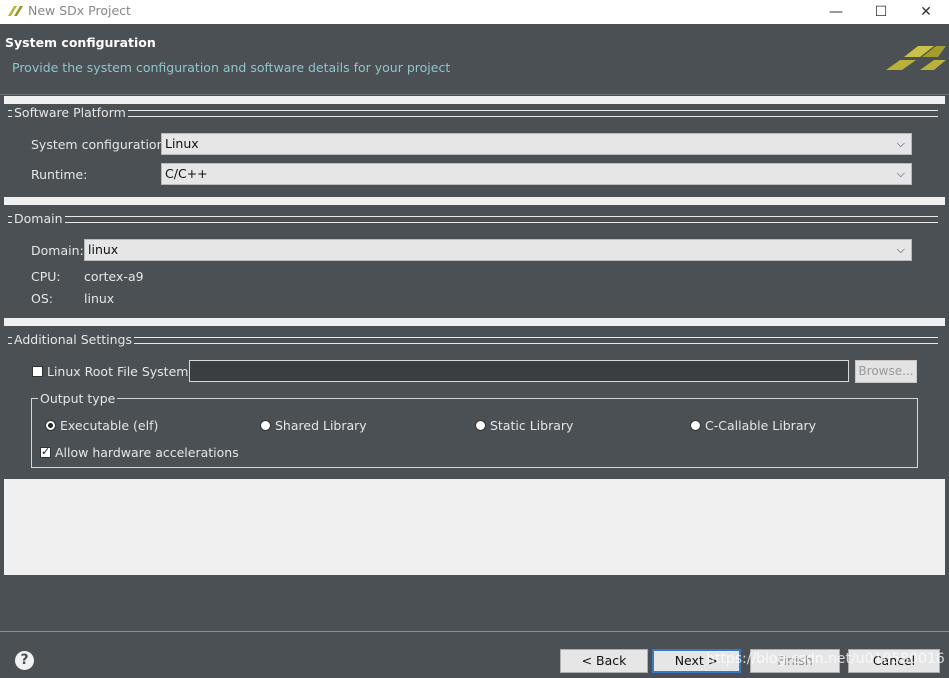 This screenshot has height=678, width=949. I want to click on page-title: System configuration, so click(80, 42).